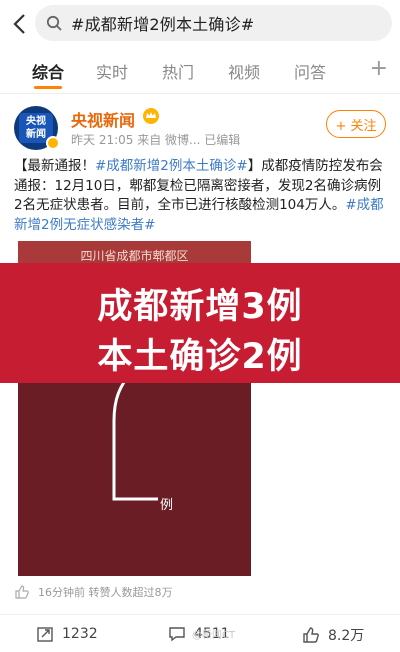  I want to click on post-footer-info: 16分钟前 转赞人数超过8万, so click(93, 592).